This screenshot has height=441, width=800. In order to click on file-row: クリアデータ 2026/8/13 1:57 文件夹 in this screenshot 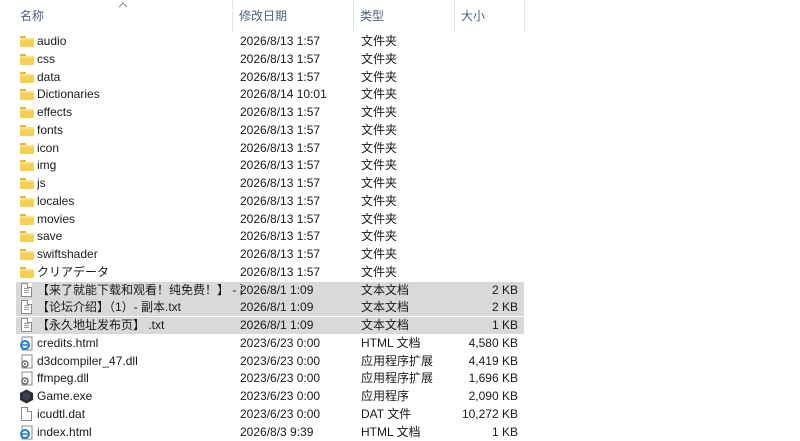, I will do `click(270, 272)`.